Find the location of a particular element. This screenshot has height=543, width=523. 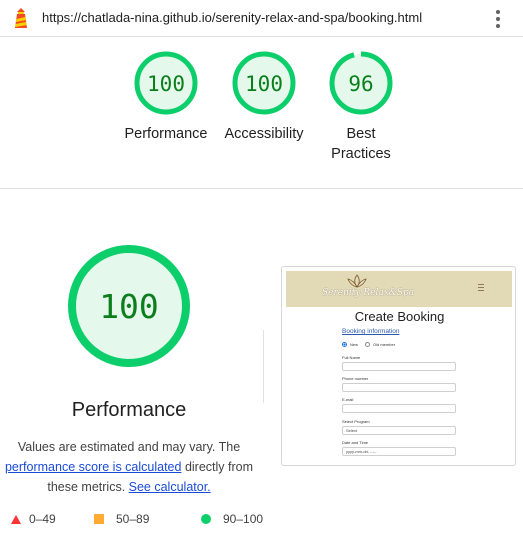

vertical-divider is located at coordinates (263, 366).